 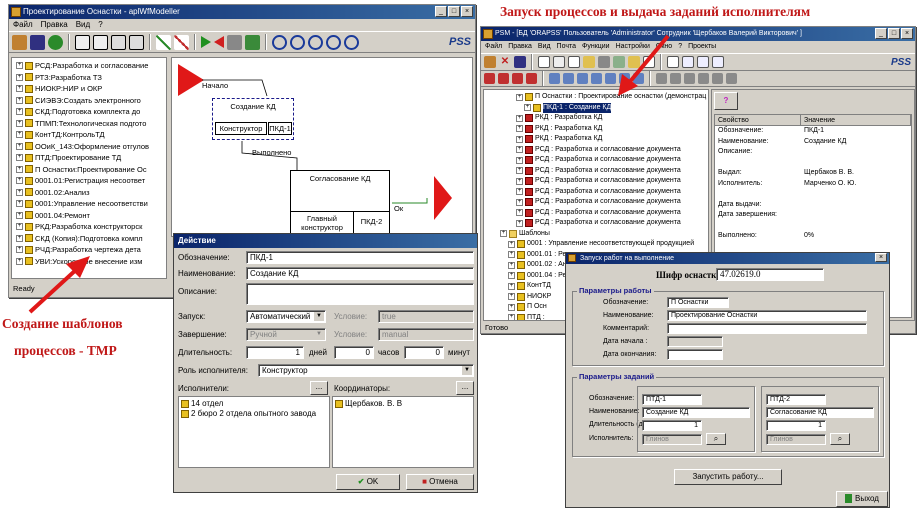 I want to click on menu-window: Окно, so click(x=664, y=47).